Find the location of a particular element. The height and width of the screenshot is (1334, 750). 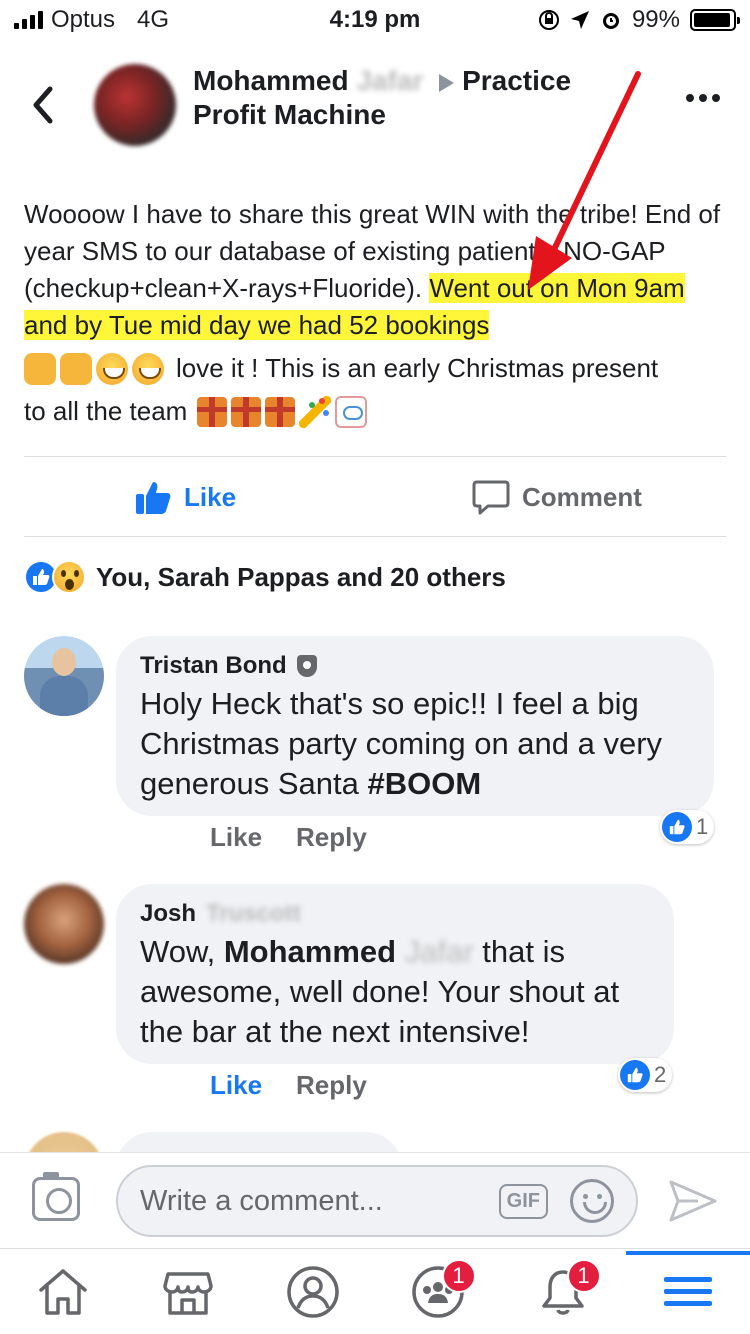

post-header: Mohammed Jafar Practice Profit Machine is located at coordinates (375, 108).